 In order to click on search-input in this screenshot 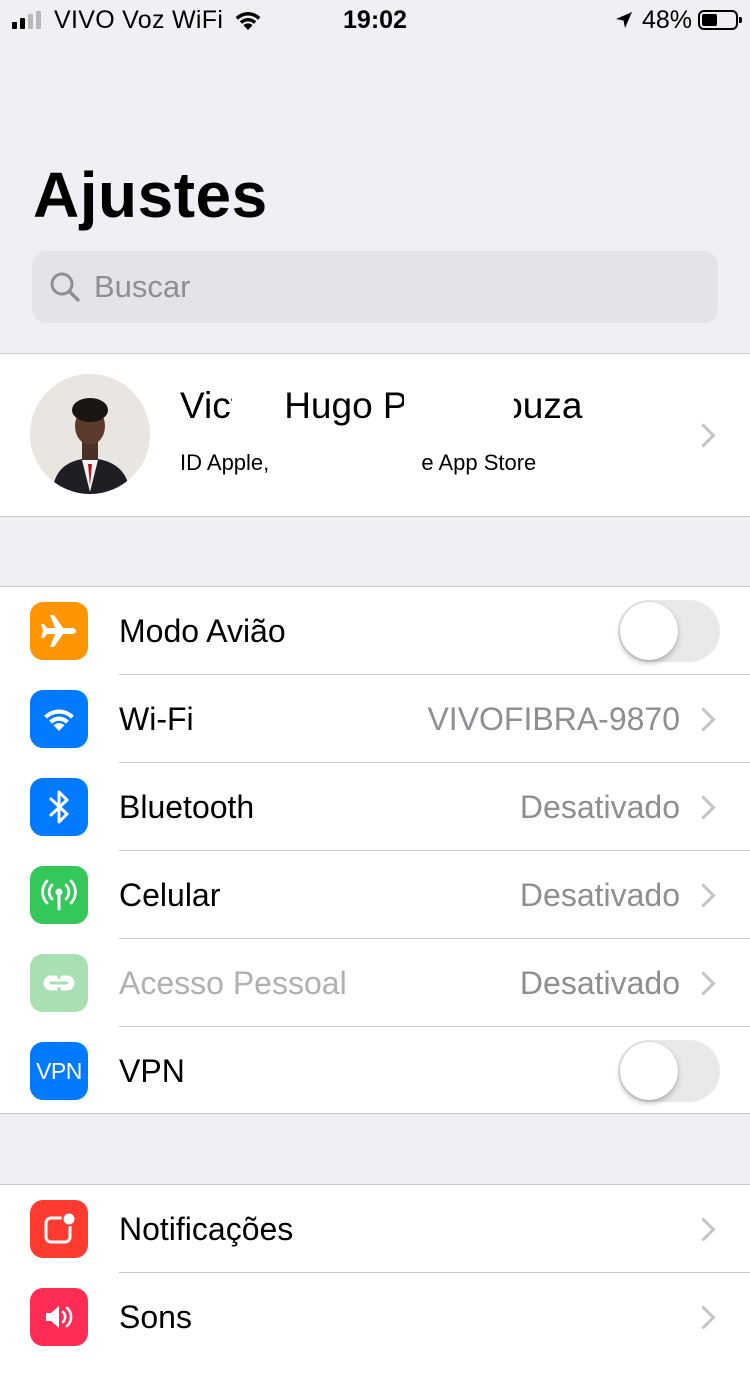, I will do `click(374, 287)`.